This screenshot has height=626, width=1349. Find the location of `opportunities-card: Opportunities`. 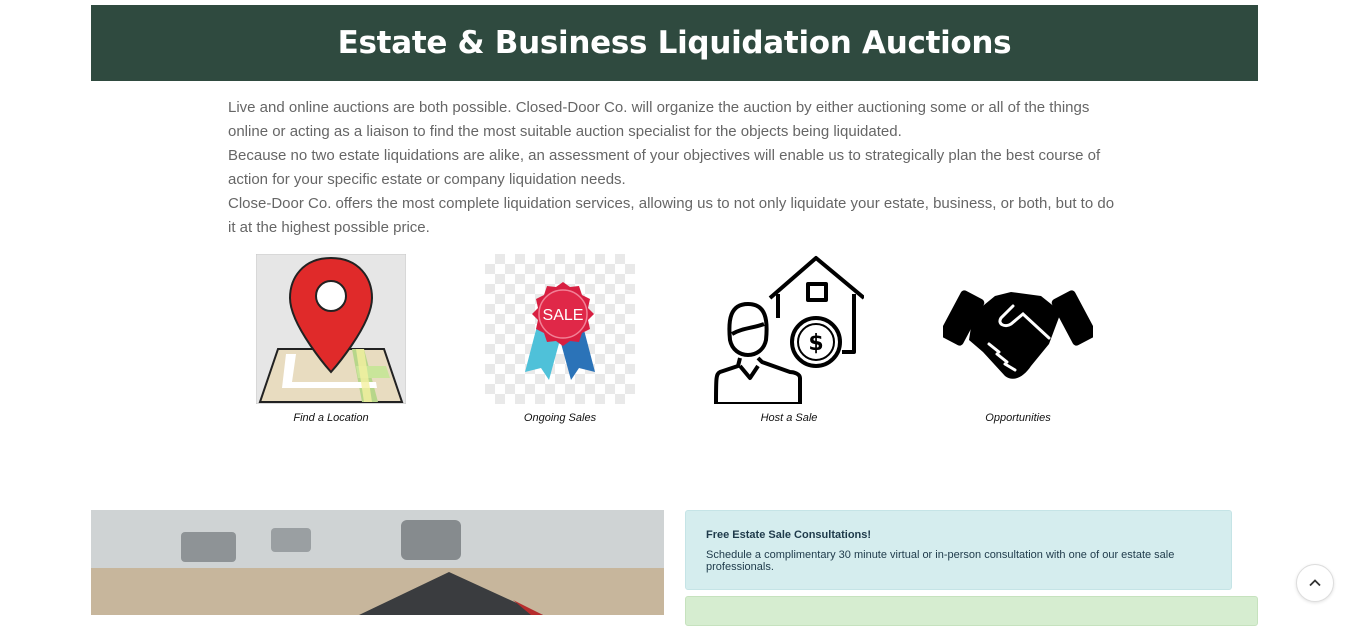

opportunities-card: Opportunities is located at coordinates (1018, 339).